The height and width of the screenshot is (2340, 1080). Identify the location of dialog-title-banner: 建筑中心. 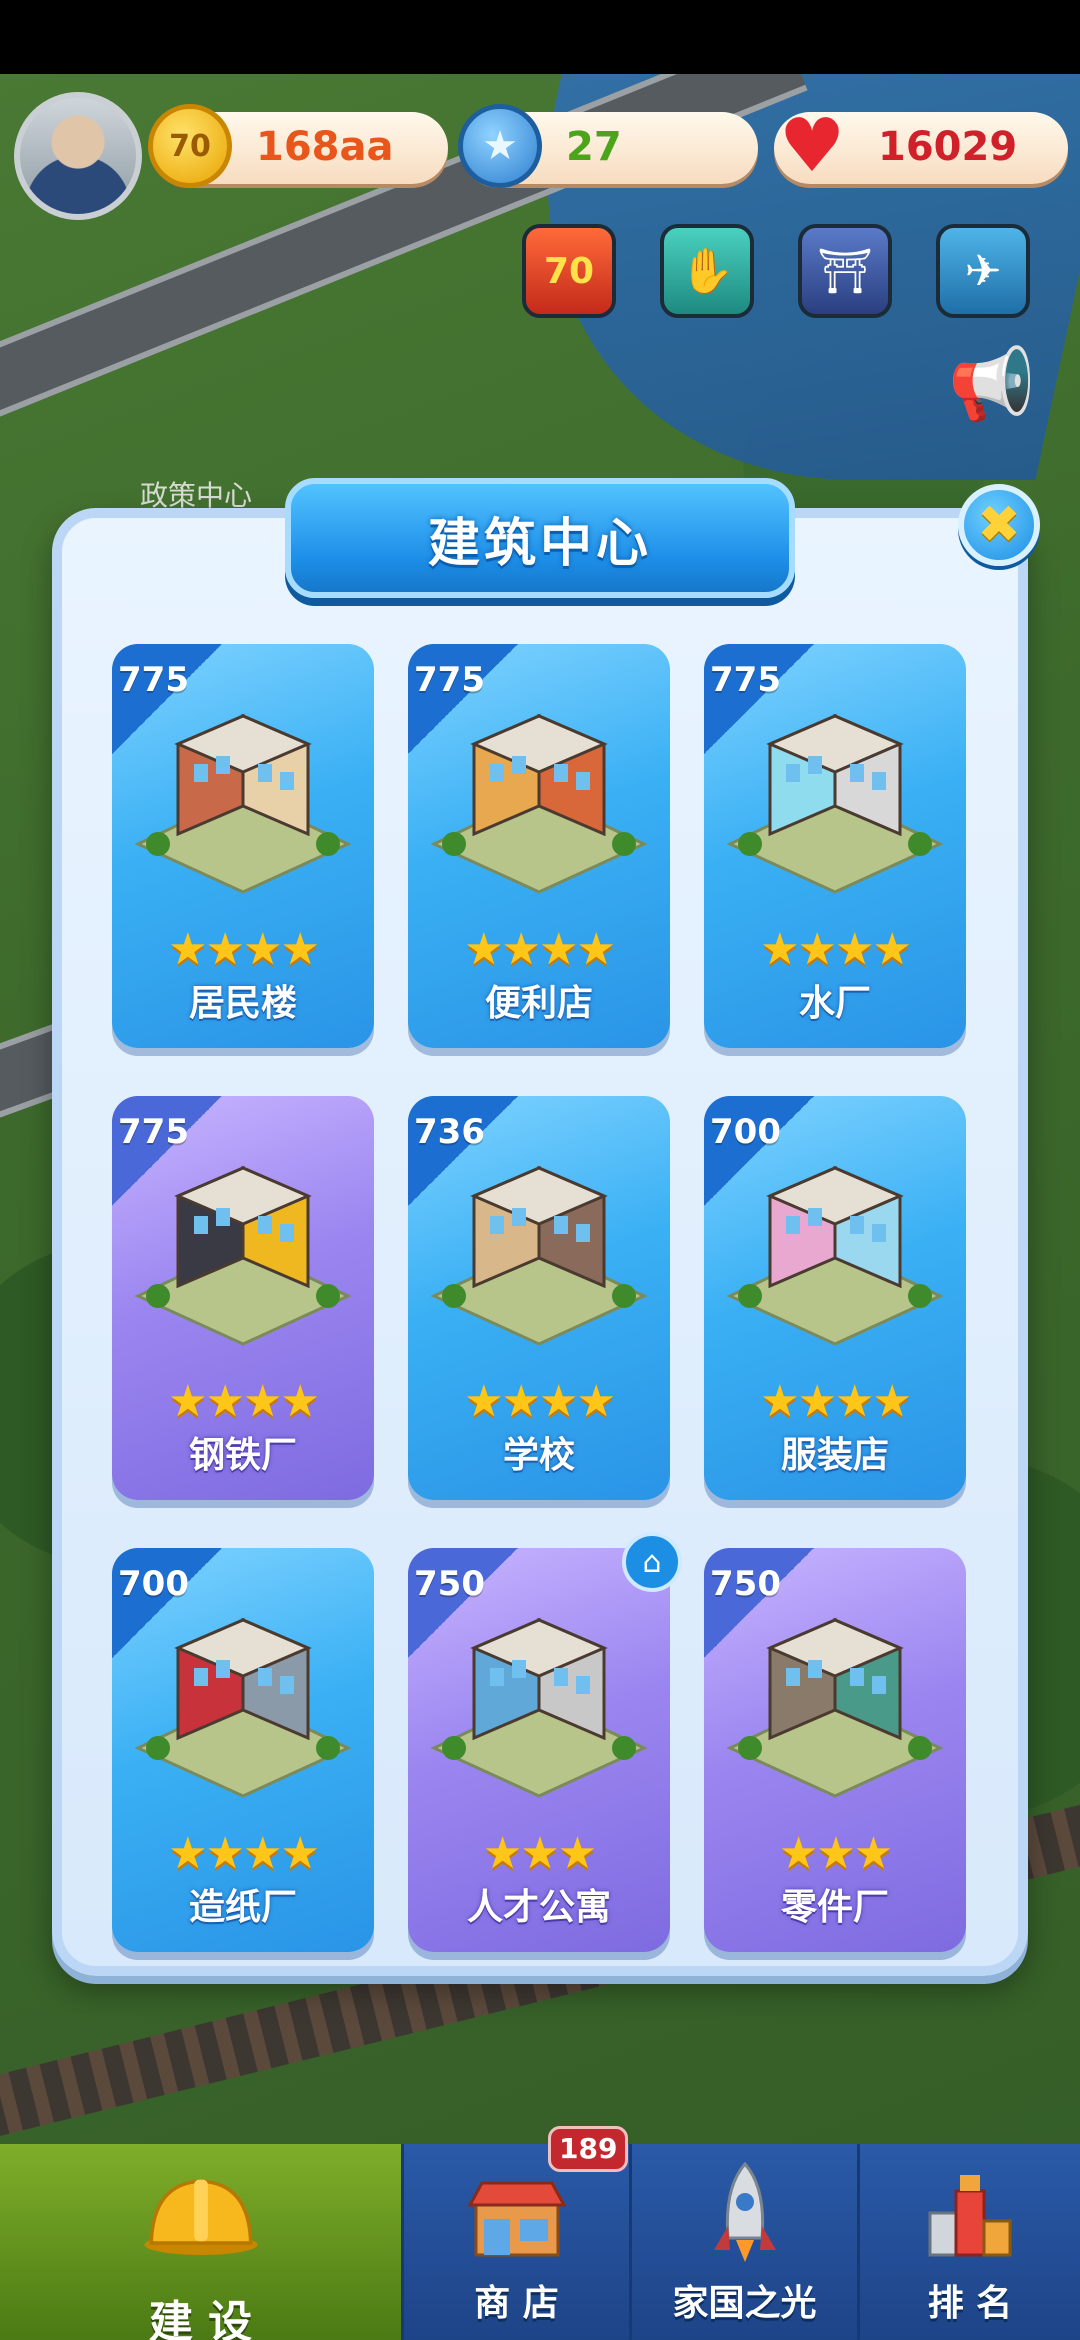
(540, 538).